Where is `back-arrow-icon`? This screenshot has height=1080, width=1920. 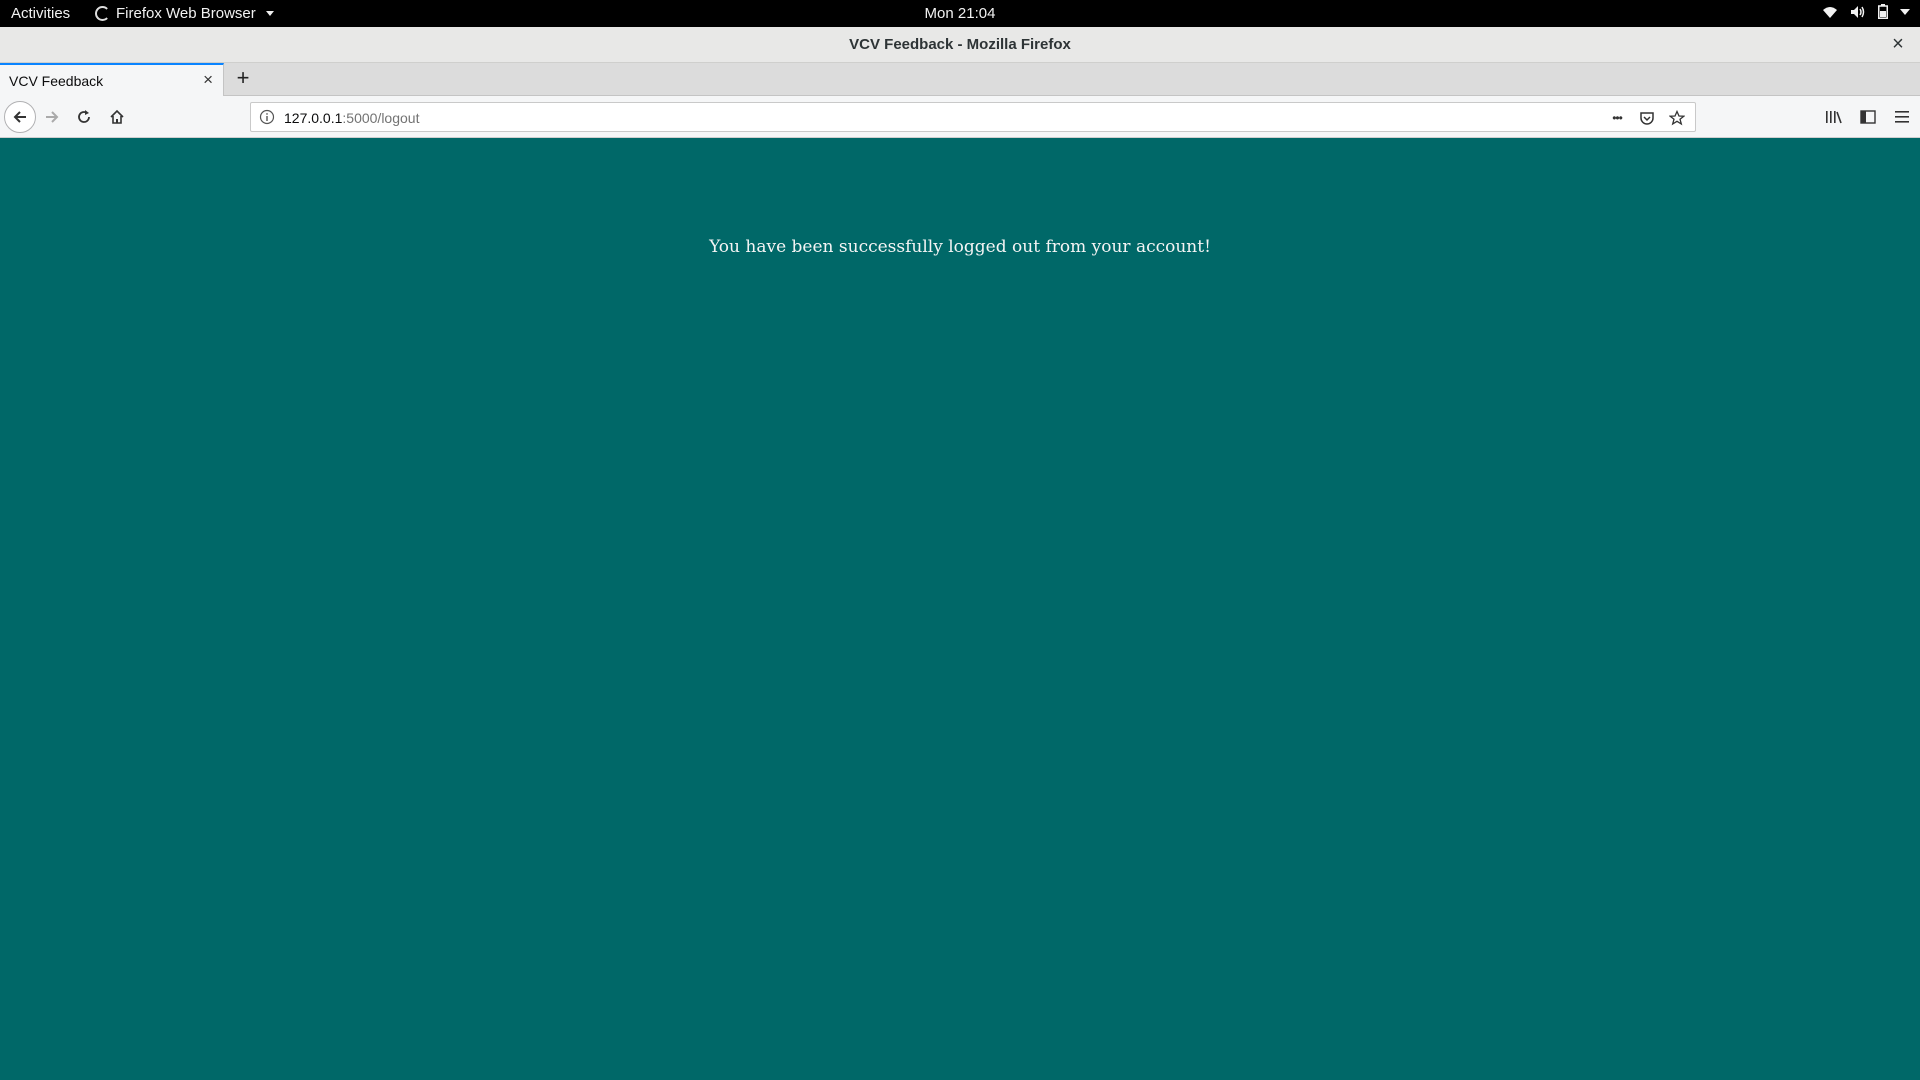
back-arrow-icon is located at coordinates (19, 117).